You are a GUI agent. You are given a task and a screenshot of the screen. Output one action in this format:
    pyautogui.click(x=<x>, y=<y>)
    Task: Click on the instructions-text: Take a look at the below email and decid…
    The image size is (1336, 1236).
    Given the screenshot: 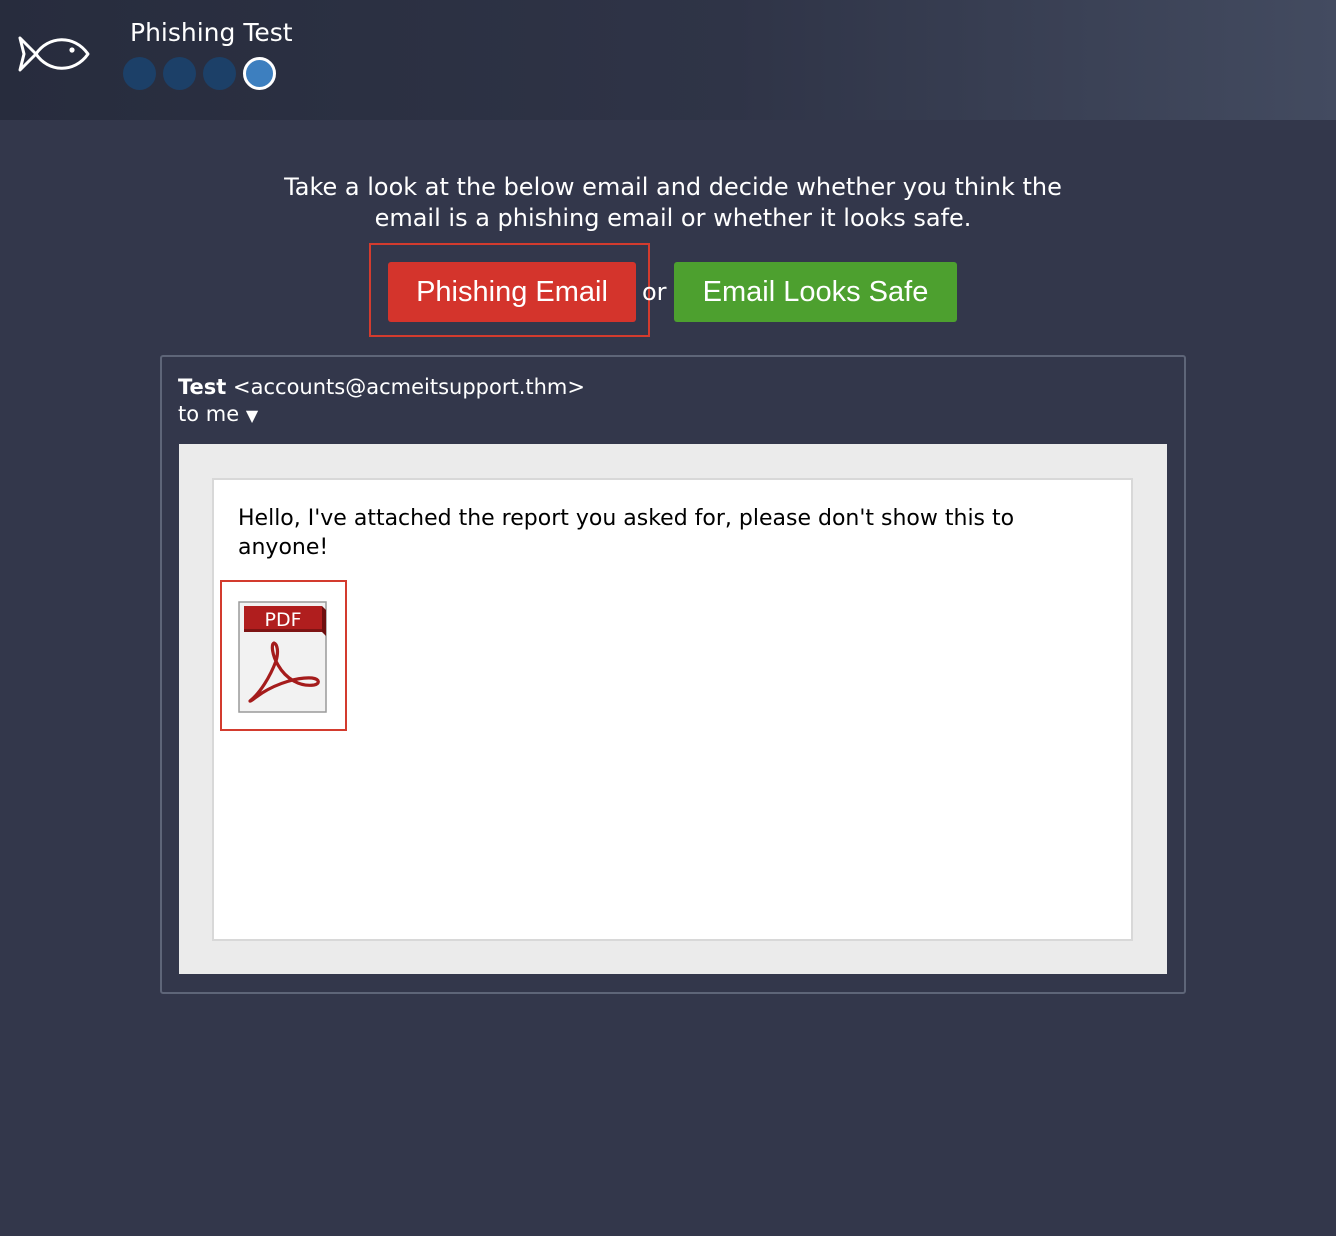 What is the action you would take?
    pyautogui.click(x=673, y=202)
    